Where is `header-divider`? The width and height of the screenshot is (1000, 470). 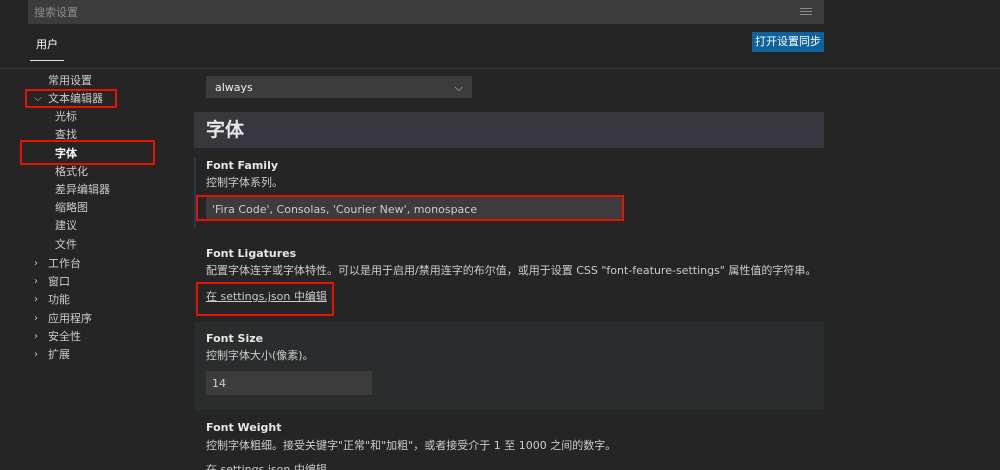 header-divider is located at coordinates (500, 68).